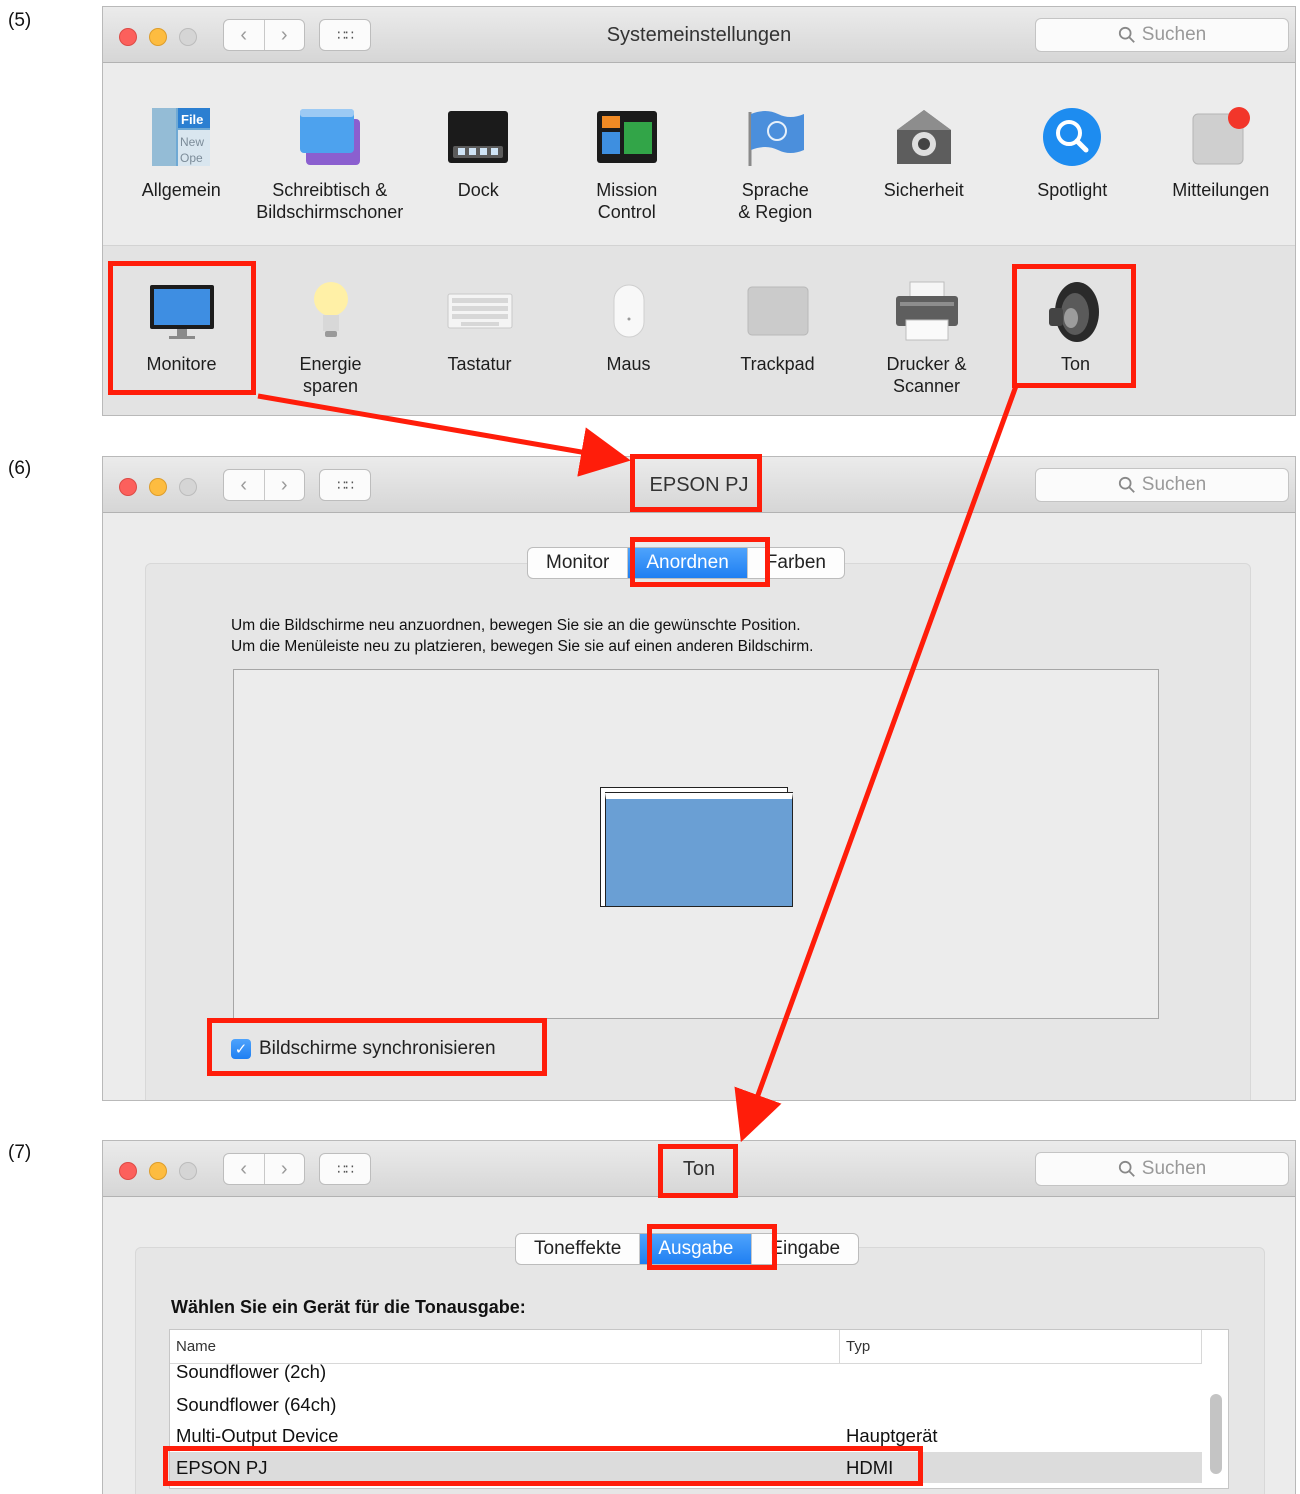  Describe the element at coordinates (924, 162) in the screenshot. I see `pref-security: Sicherheit` at that location.